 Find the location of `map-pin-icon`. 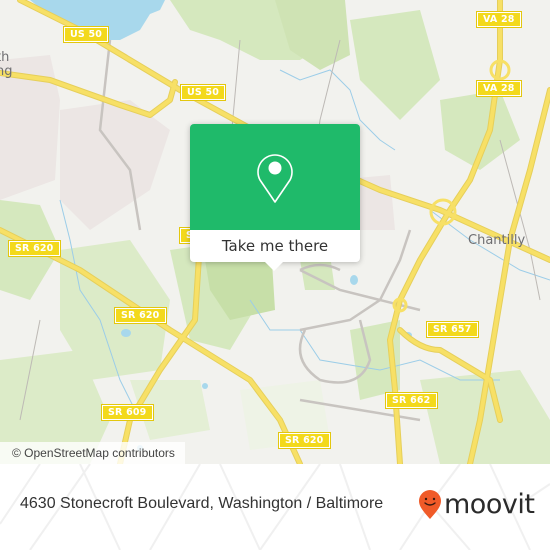

map-pin-icon is located at coordinates (275, 178).